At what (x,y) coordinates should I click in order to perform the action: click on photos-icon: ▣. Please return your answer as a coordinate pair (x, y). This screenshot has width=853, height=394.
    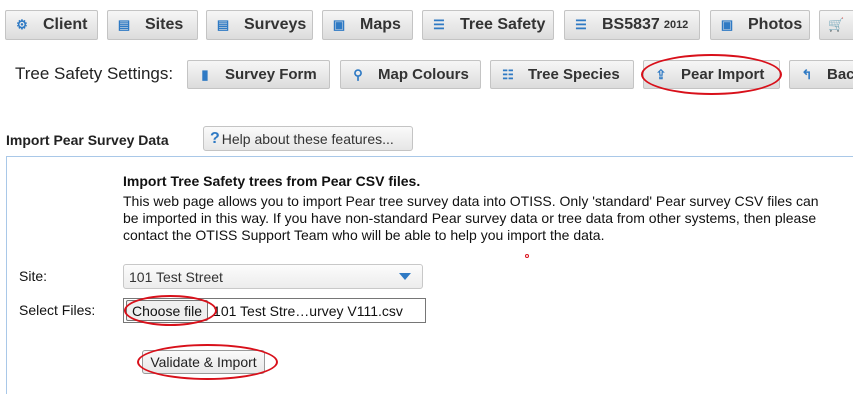
    Looking at the image, I should click on (727, 24).